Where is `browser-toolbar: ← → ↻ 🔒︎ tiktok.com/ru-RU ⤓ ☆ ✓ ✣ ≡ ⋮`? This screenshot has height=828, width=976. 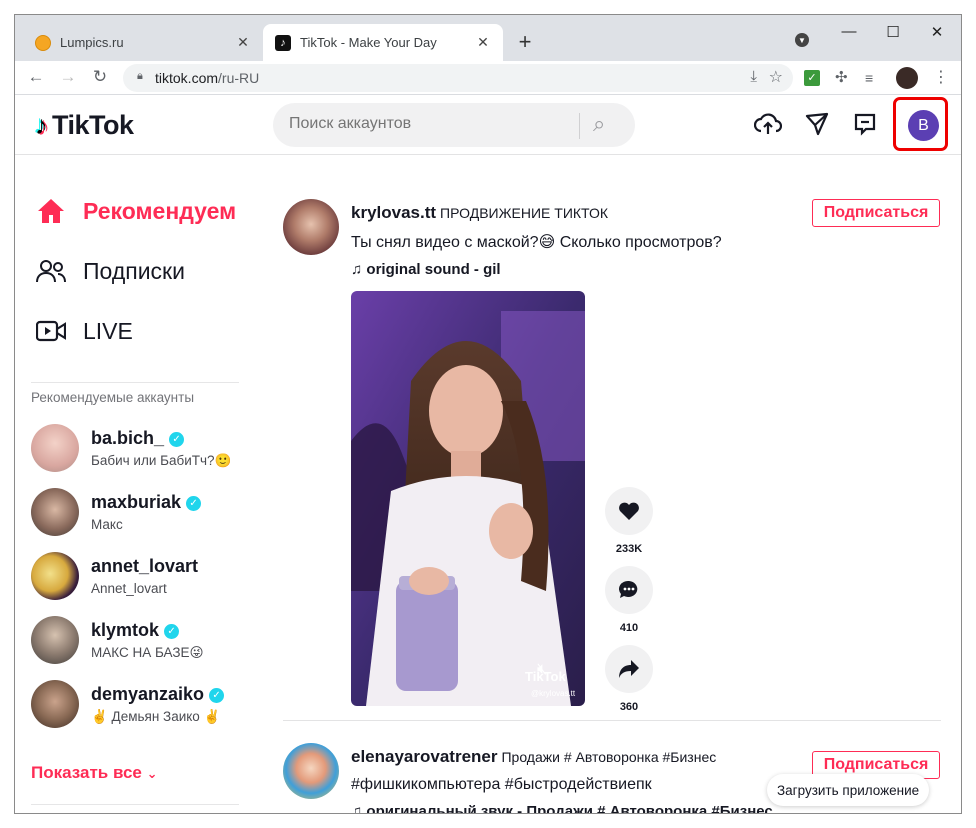
browser-toolbar: ← → ↻ 🔒︎ tiktok.com/ru-RU ⤓ ☆ ✓ ✣ ≡ ⋮ is located at coordinates (488, 78).